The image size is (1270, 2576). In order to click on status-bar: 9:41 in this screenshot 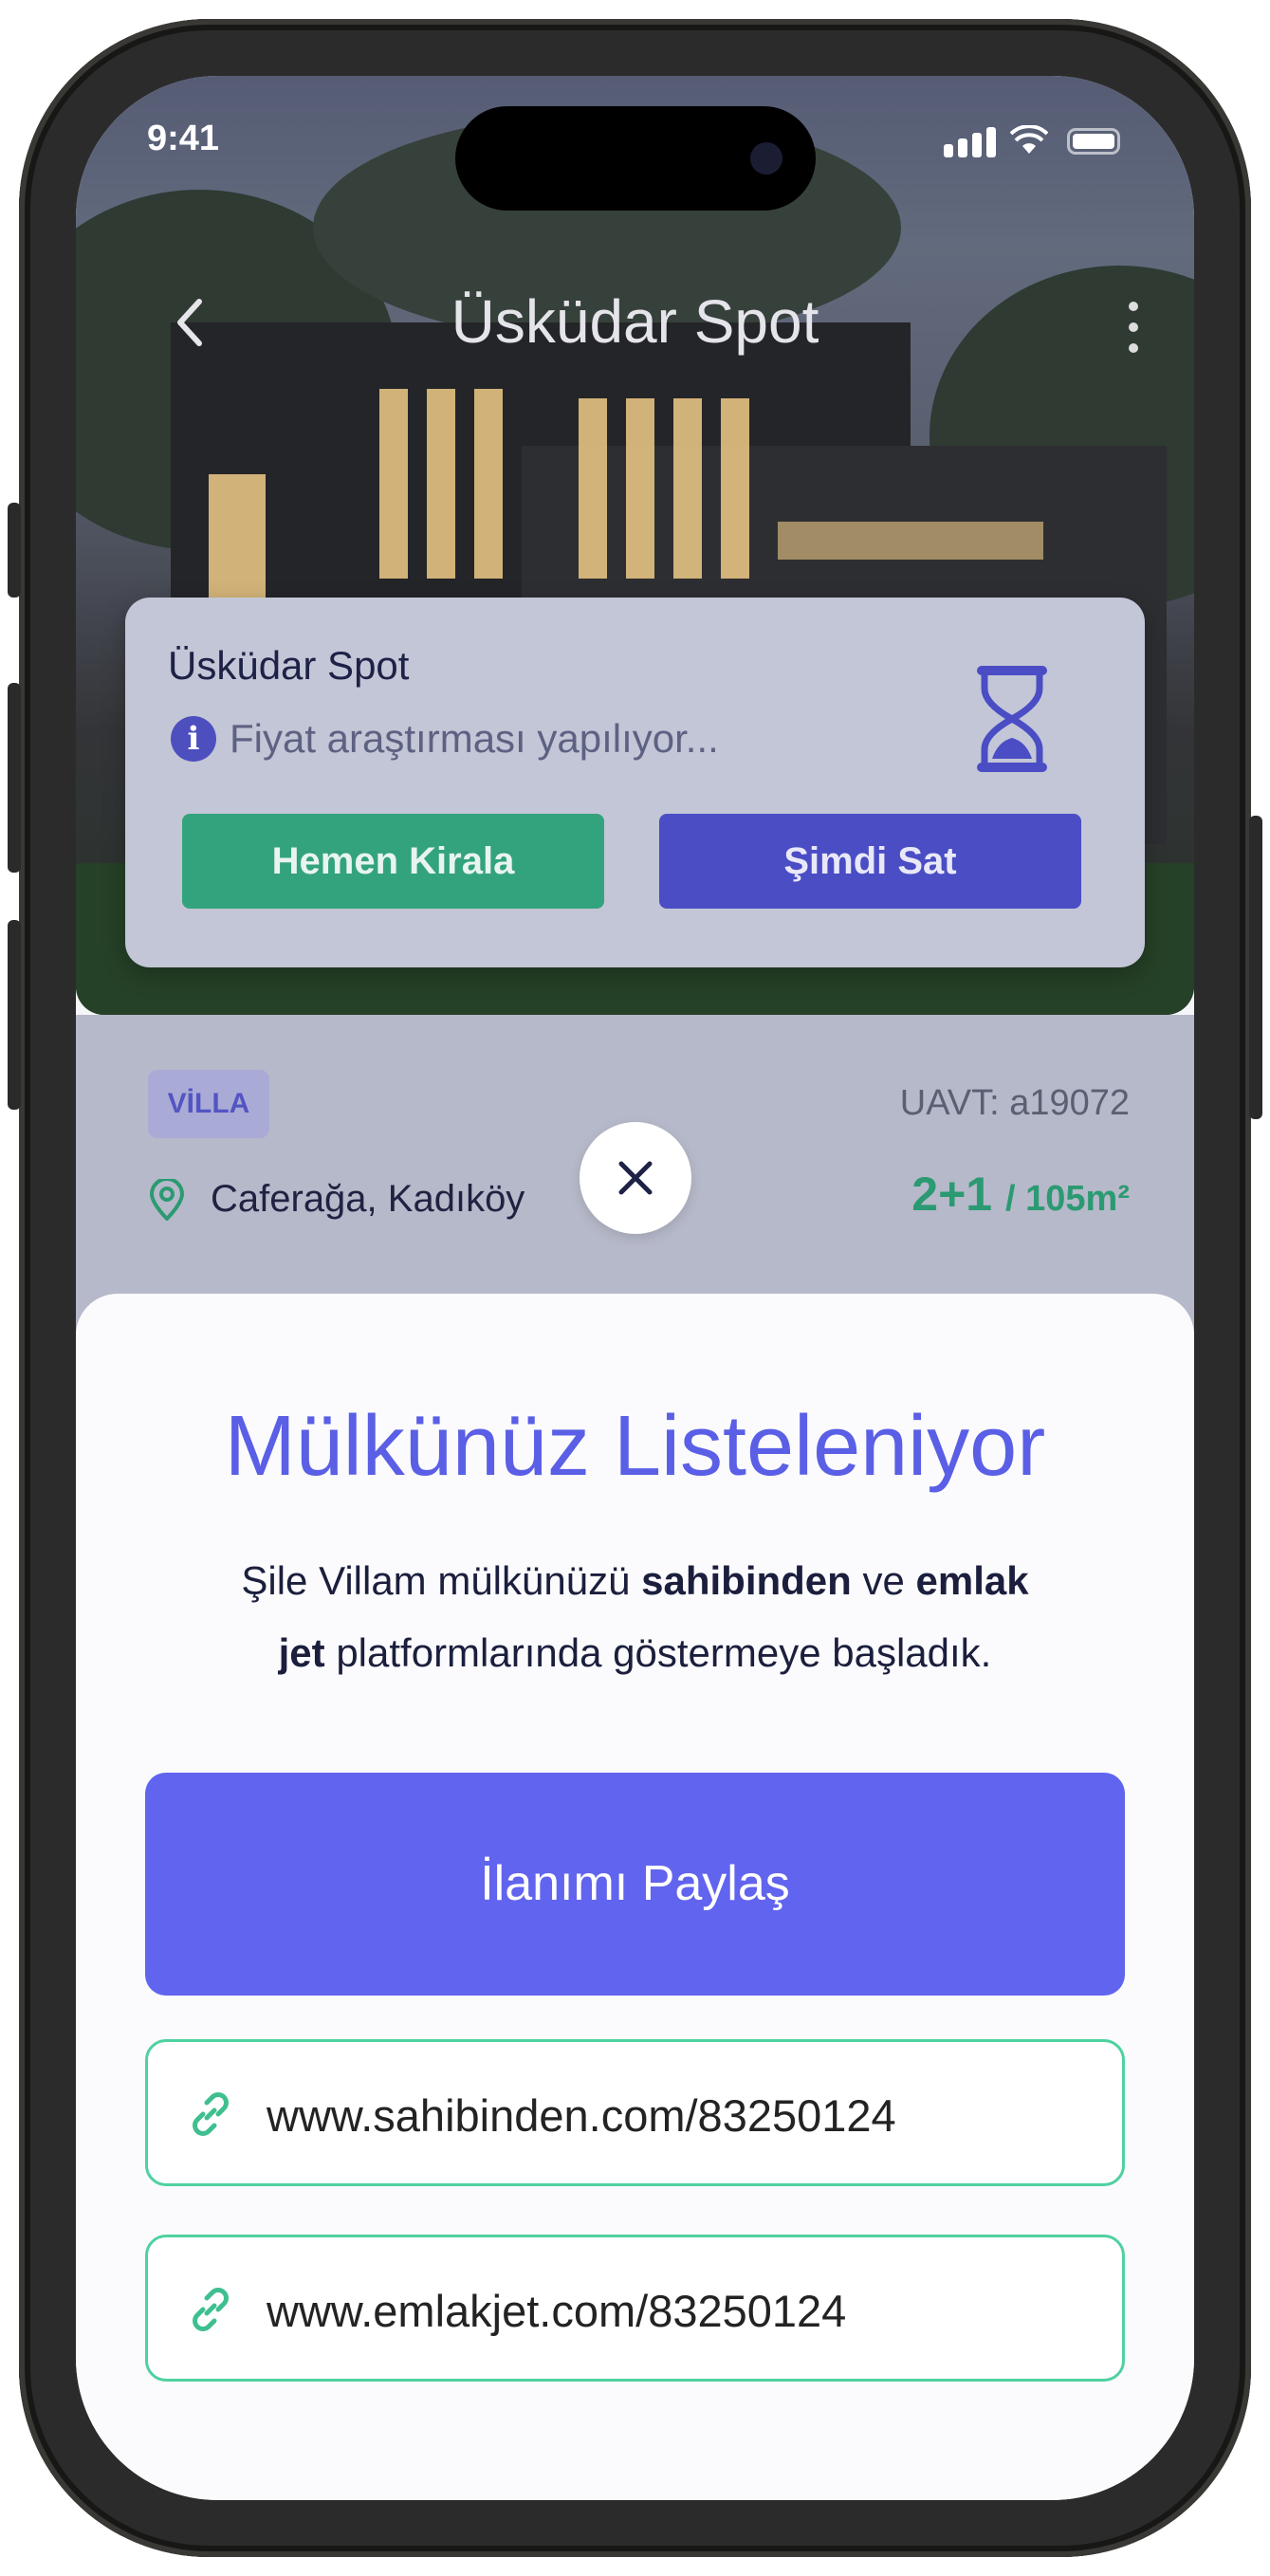, I will do `click(635, 143)`.